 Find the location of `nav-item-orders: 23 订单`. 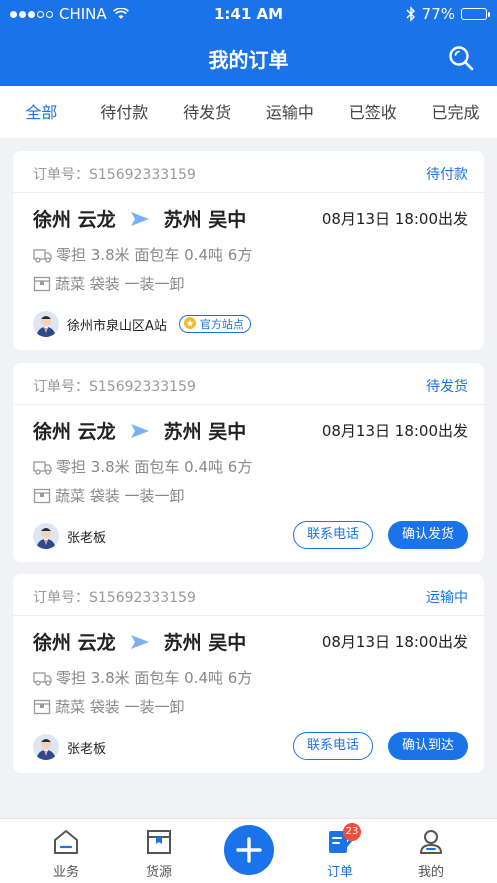

nav-item-orders: 23 订单 is located at coordinates (340, 851).